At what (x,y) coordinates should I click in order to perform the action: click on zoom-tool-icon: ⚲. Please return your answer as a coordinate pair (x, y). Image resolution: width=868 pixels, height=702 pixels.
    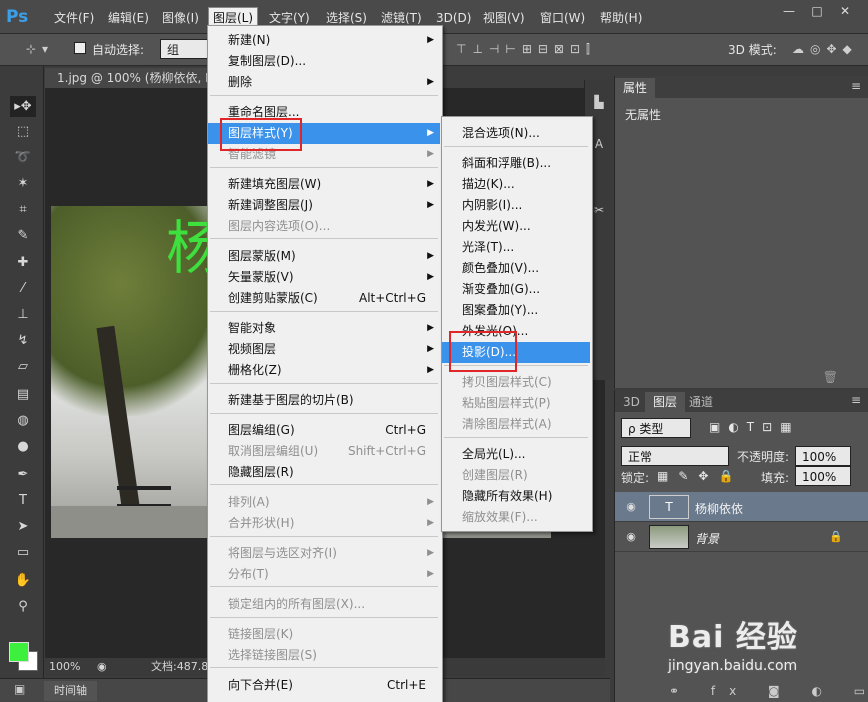
    Looking at the image, I should click on (23, 606).